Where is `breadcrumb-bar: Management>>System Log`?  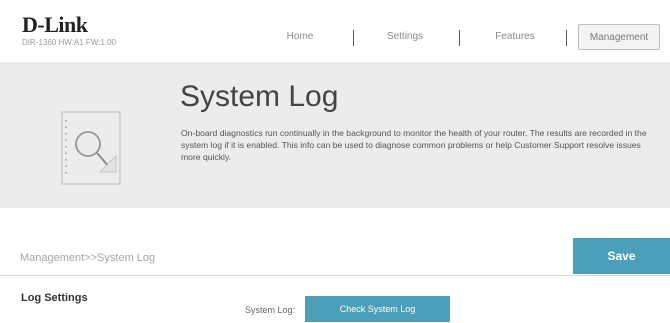 breadcrumb-bar: Management>>System Log is located at coordinates (335, 258).